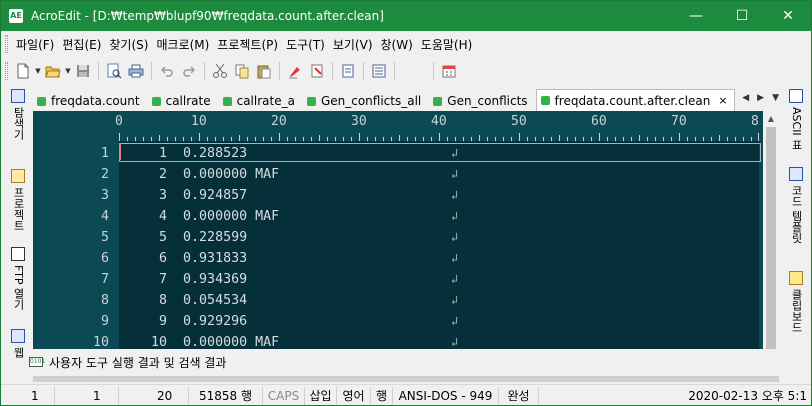 The image size is (812, 406). I want to click on line-number: 3, so click(104, 195).